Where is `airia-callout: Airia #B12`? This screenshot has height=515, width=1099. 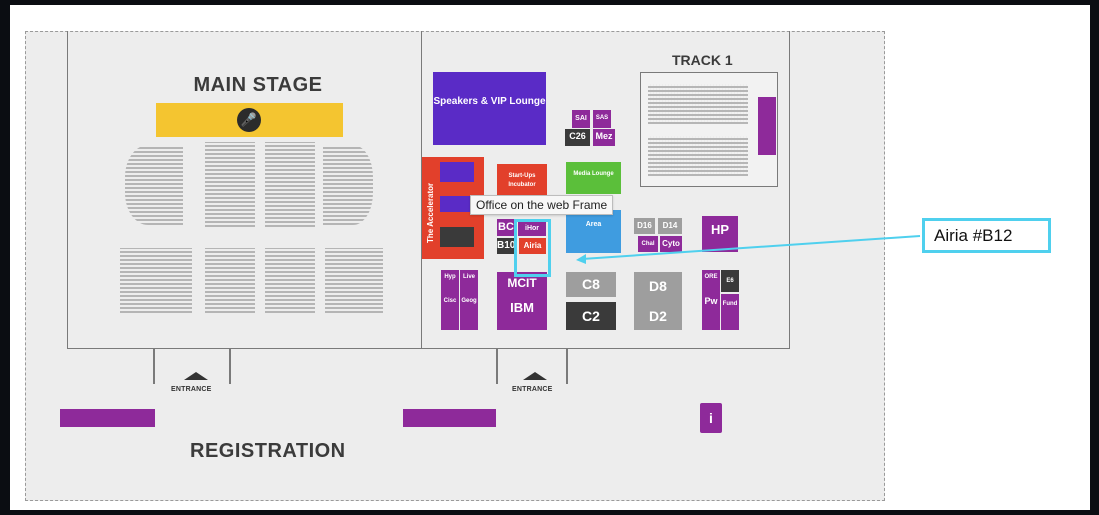 airia-callout: Airia #B12 is located at coordinates (986, 235).